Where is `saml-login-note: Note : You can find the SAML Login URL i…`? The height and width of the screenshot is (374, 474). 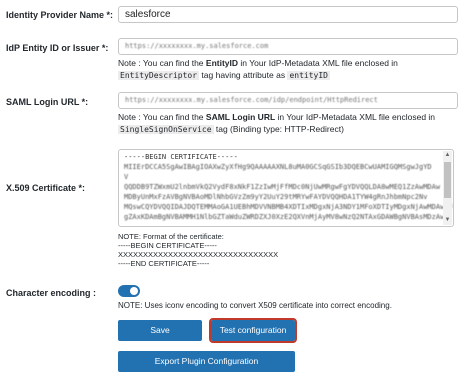
saml-login-note: Note : You can find the SAML Login URL i… is located at coordinates (277, 123).